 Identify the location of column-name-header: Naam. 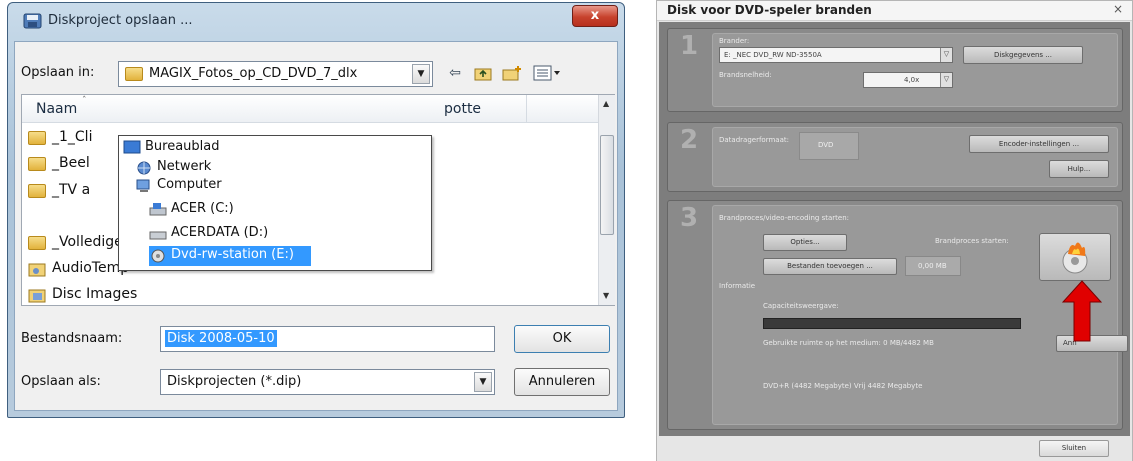
(56, 109).